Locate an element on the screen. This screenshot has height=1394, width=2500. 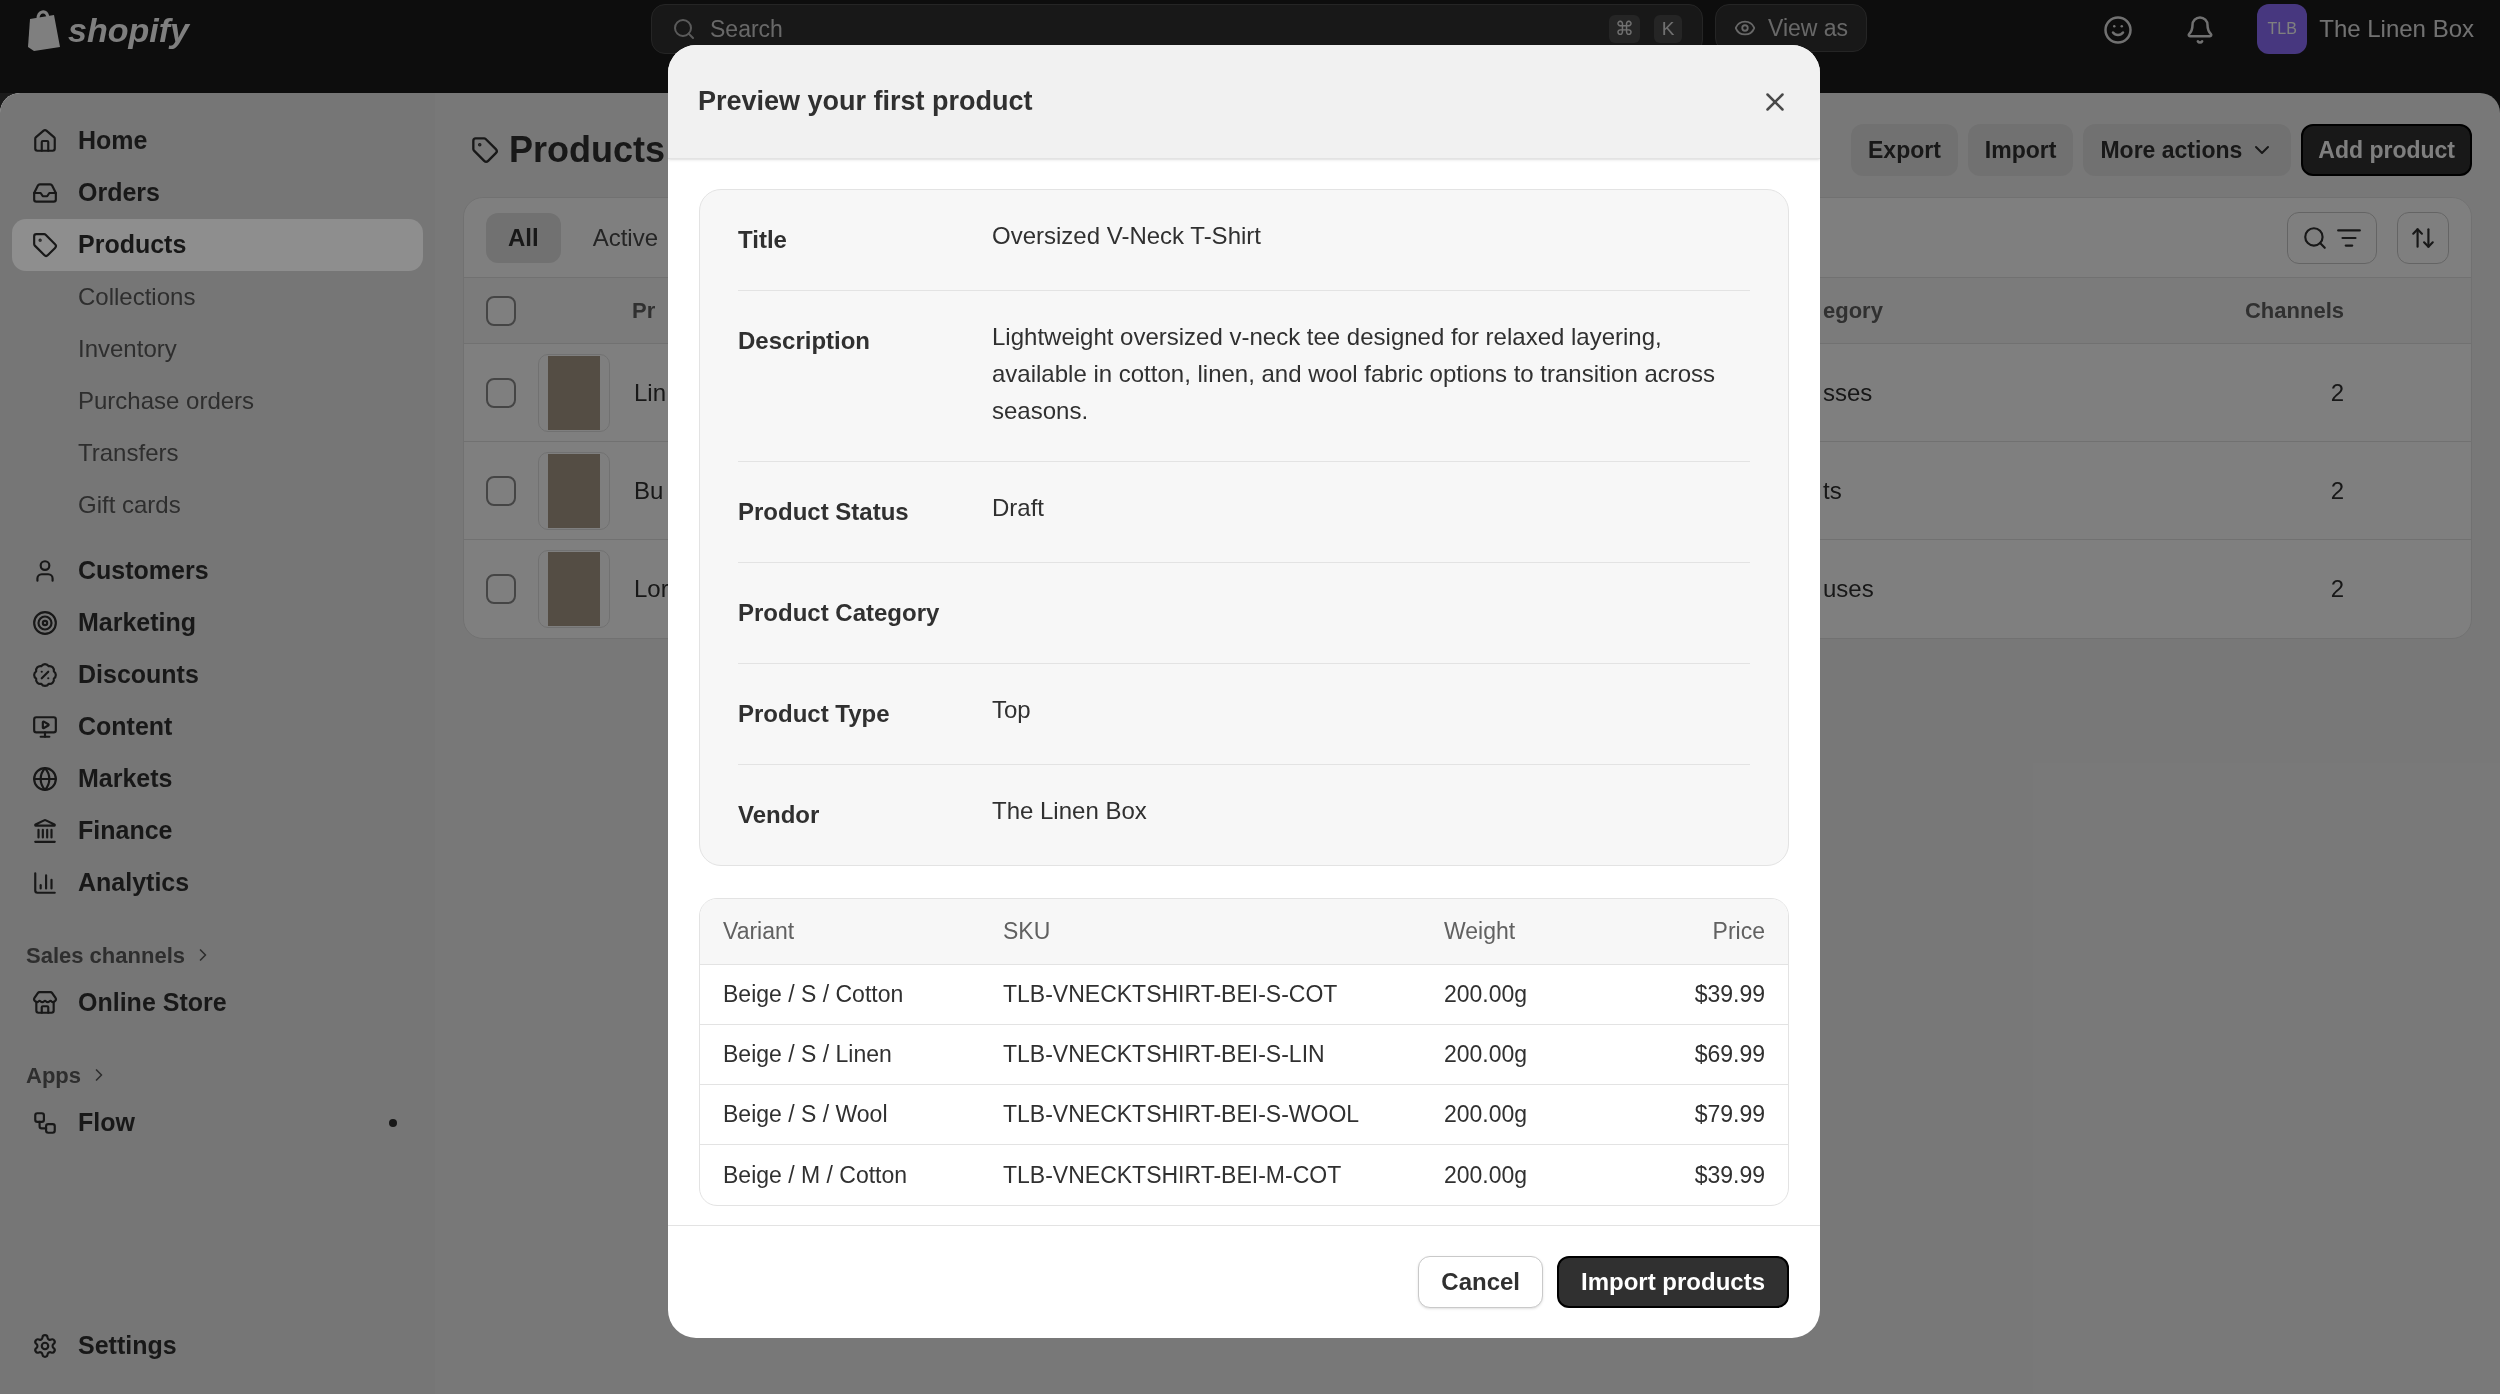
table-cell-text: Beige / S / Cotton is located at coordinates (814, 995).